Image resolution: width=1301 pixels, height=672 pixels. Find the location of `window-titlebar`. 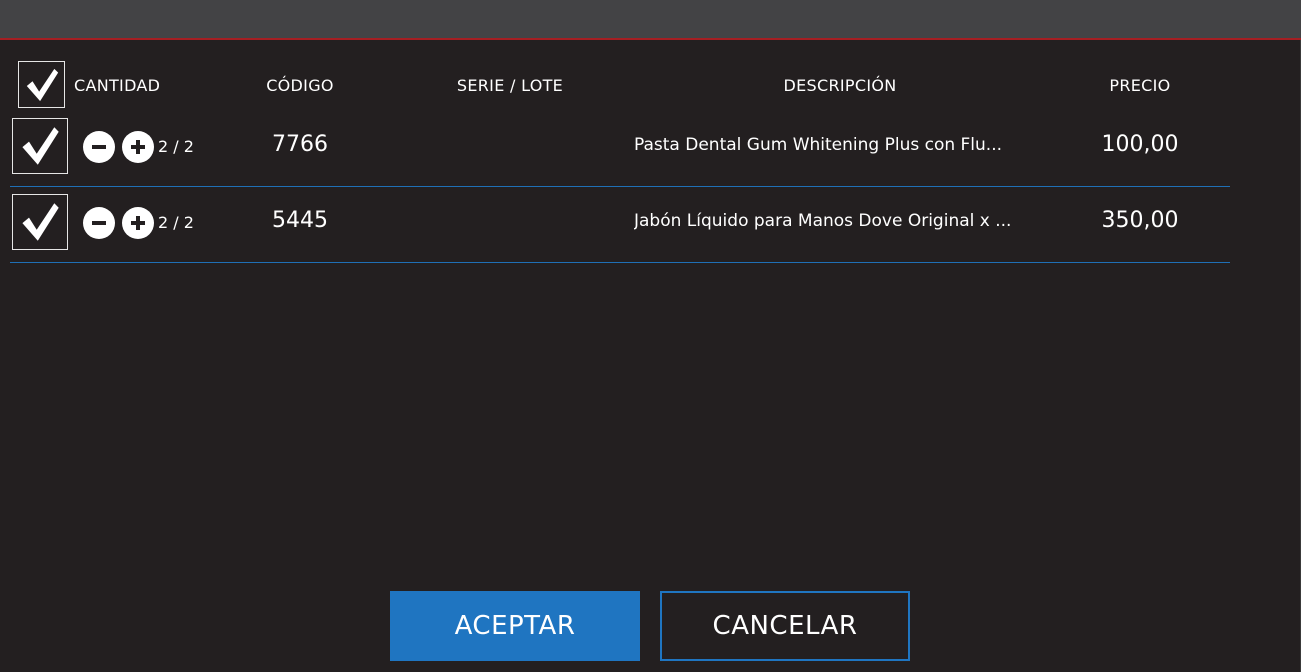

window-titlebar is located at coordinates (650, 20).